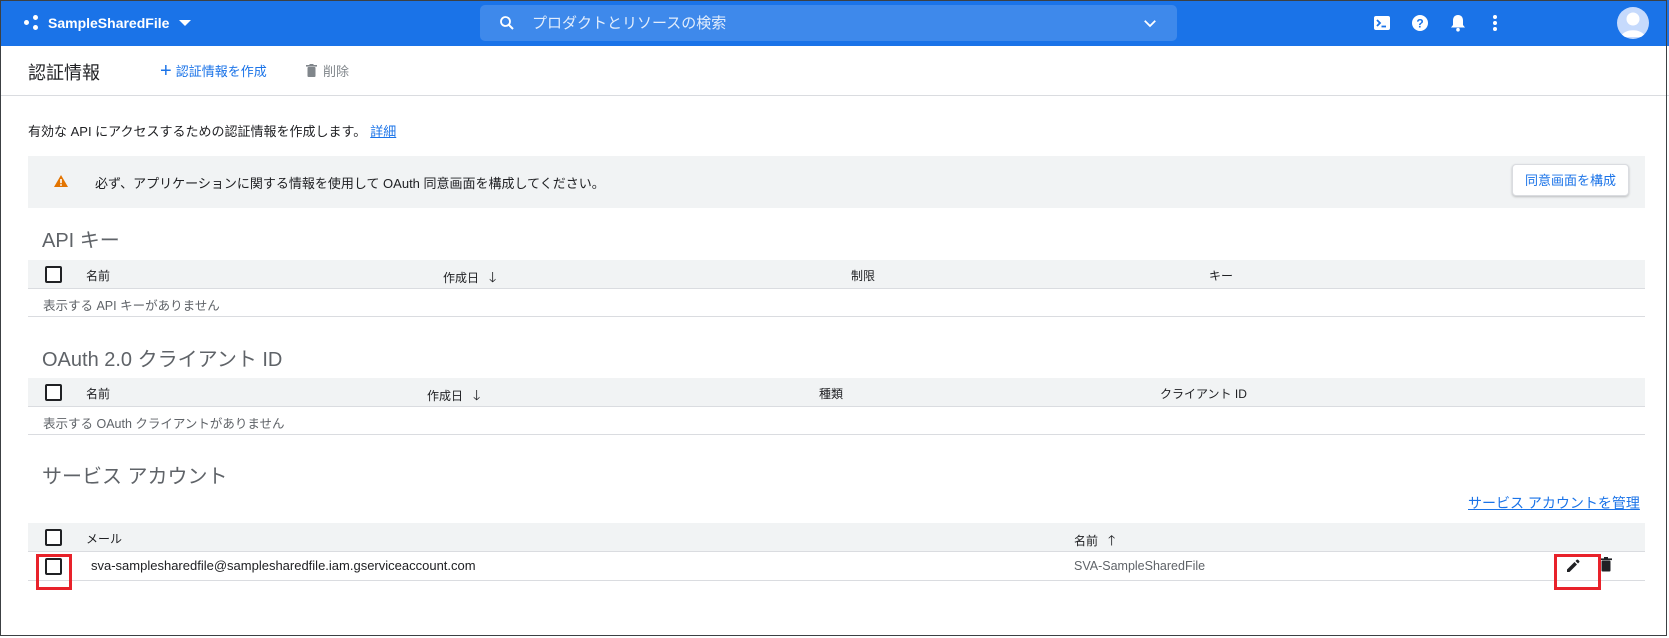 The height and width of the screenshot is (638, 1669). I want to click on account-avatar, so click(1633, 23).